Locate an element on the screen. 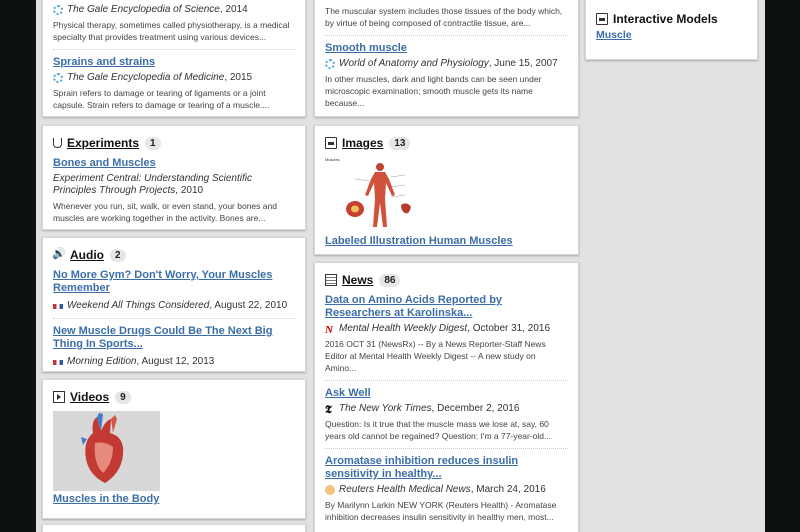 Image resolution: width=800 pixels, height=532 pixels. section-header: Videos 9 is located at coordinates (174, 397).